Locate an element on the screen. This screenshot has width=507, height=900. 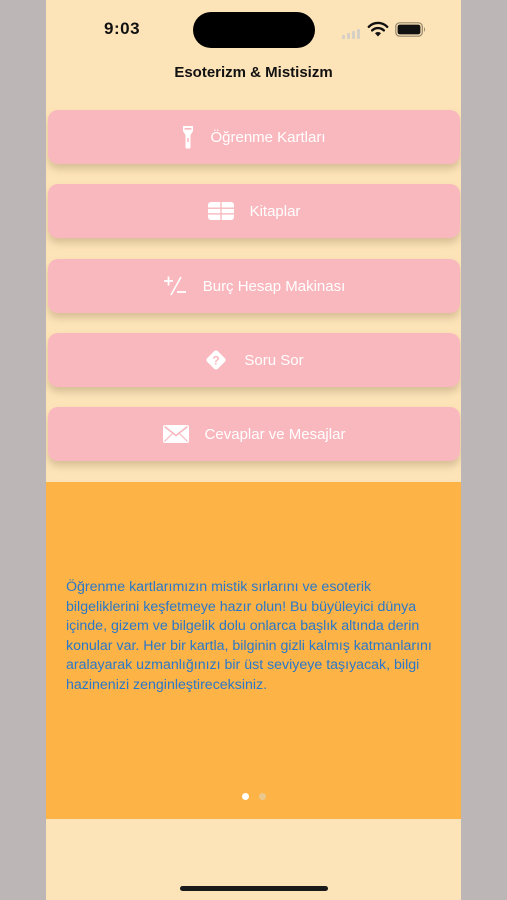
status-bar: 9:03 is located at coordinates (253, 30).